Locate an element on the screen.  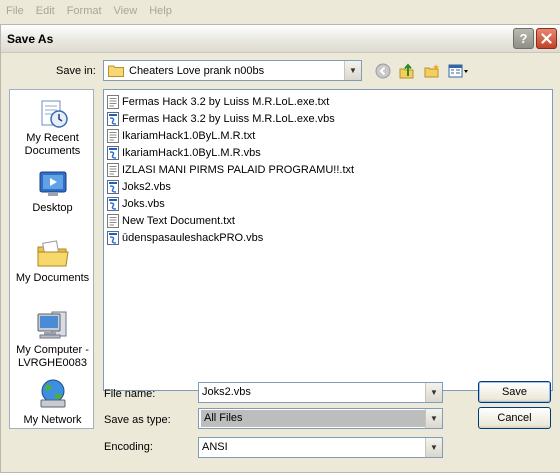
file-name-label: File name: is located at coordinates (130, 394).